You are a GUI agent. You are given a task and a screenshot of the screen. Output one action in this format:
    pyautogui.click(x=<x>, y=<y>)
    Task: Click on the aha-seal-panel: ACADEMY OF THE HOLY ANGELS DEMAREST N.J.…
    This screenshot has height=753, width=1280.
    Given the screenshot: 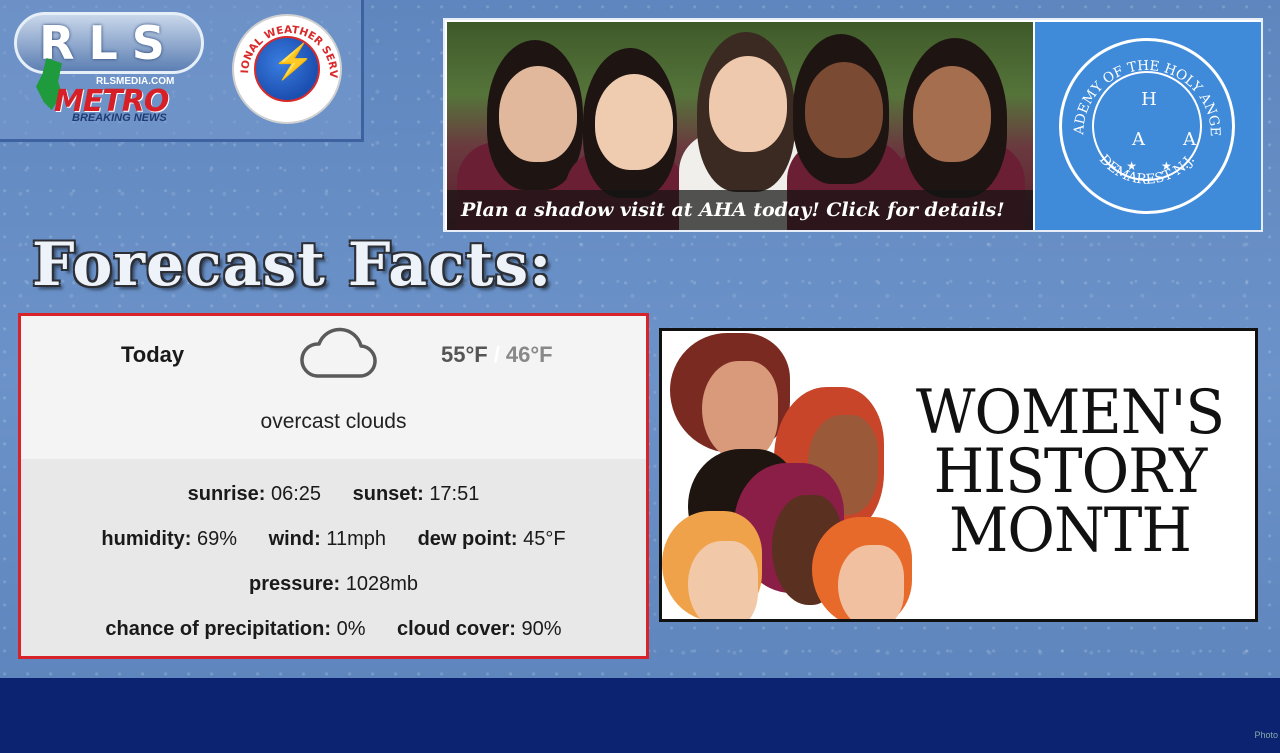 What is the action you would take?
    pyautogui.click(x=1148, y=126)
    